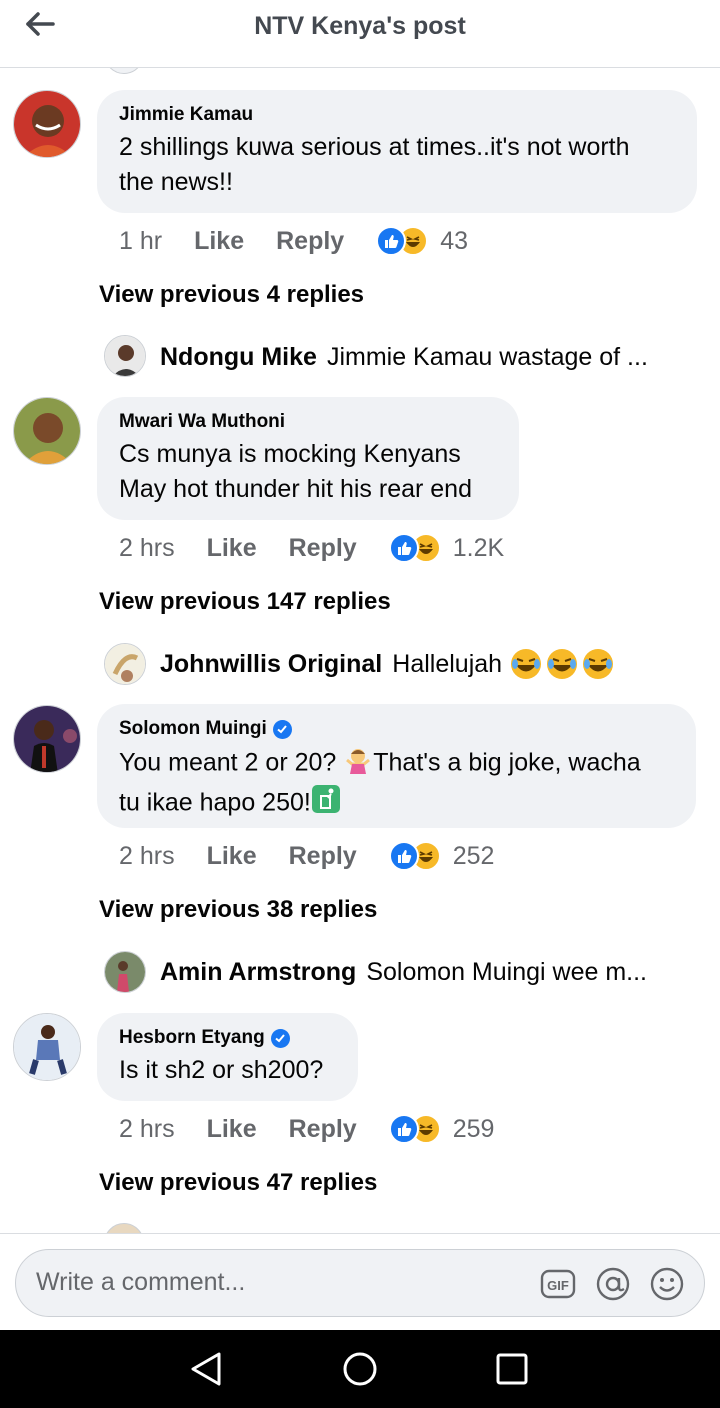 This screenshot has height=1408, width=720. Describe the element at coordinates (308, 422) in the screenshot. I see `comment-author: Mwari Wa Muthoni` at that location.